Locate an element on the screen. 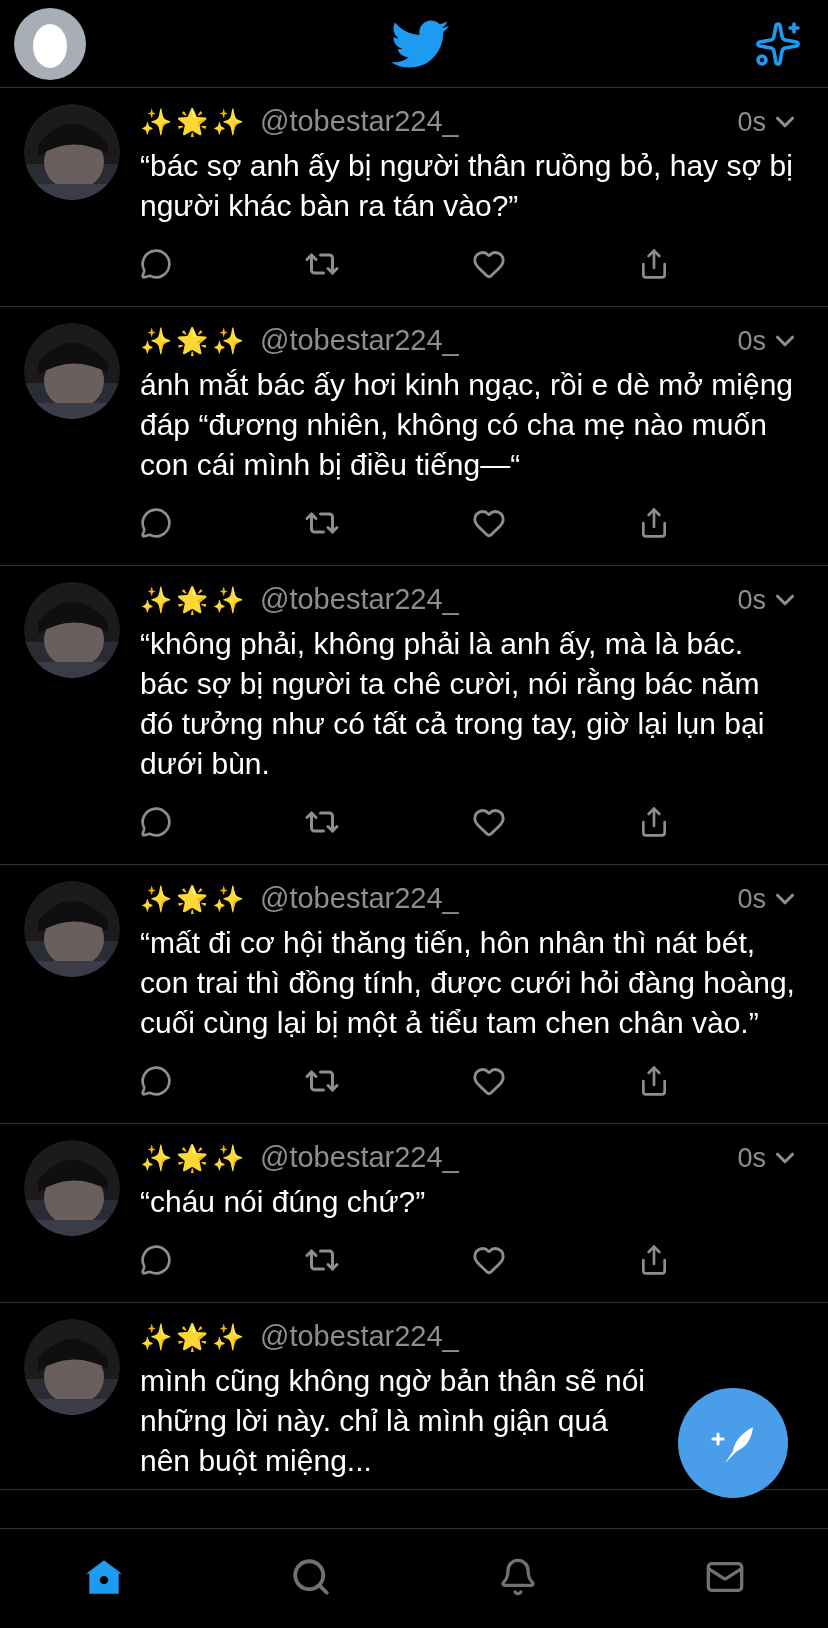 The height and width of the screenshot is (1628, 828). tweet-text: “cháu nói đúng chứ?” is located at coordinates (283, 1202).